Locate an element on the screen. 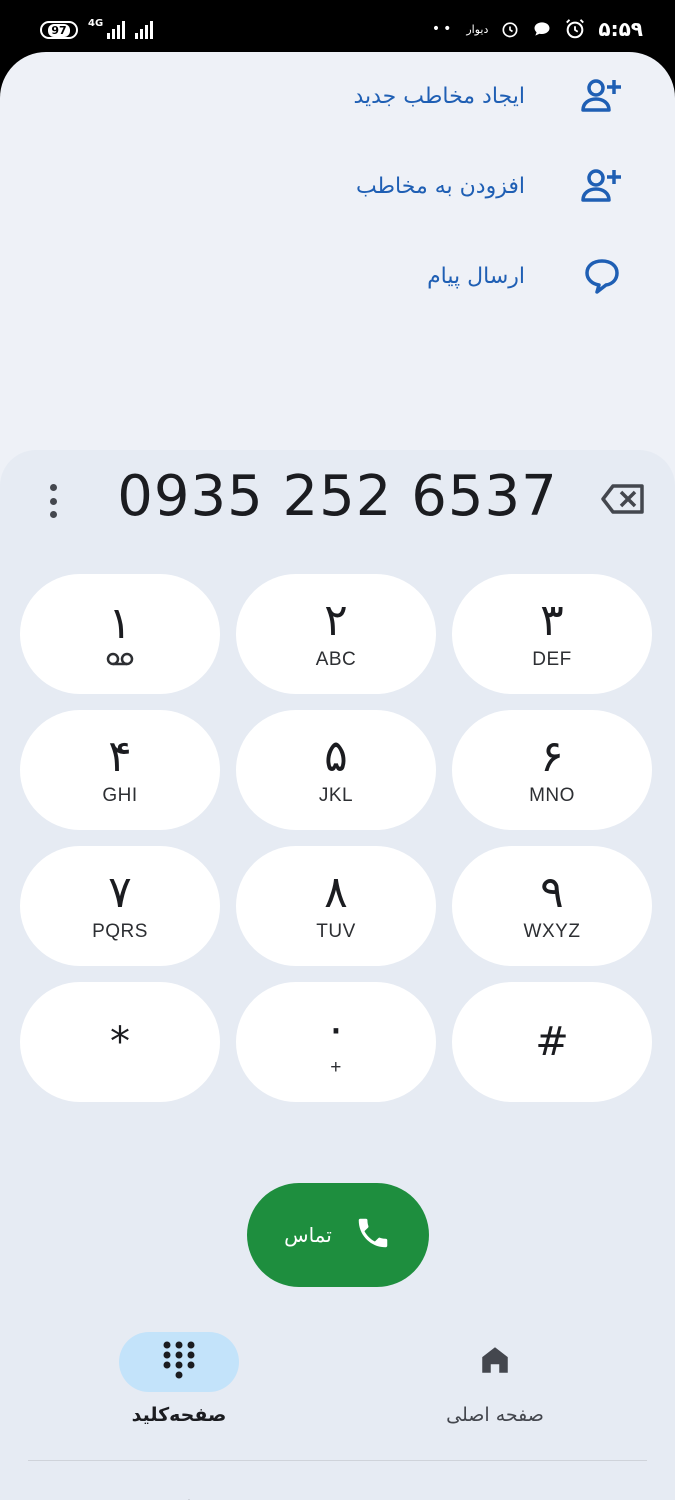 This screenshot has width=675, height=1500. network-type: 4G is located at coordinates (96, 23).